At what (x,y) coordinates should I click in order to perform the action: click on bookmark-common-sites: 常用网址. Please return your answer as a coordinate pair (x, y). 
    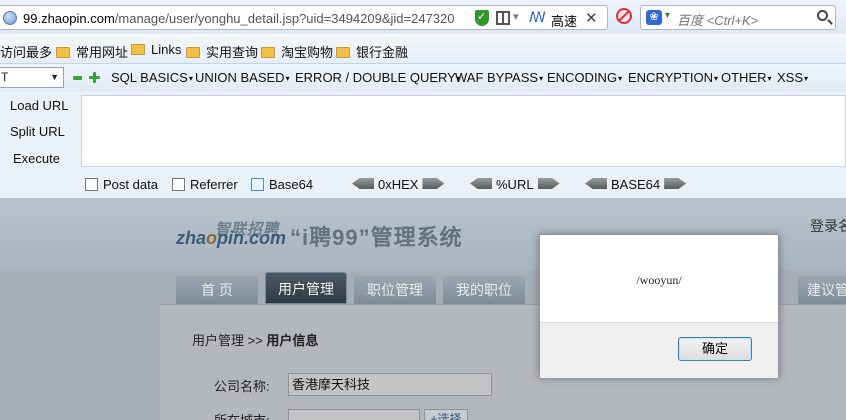
    Looking at the image, I should click on (92, 51).